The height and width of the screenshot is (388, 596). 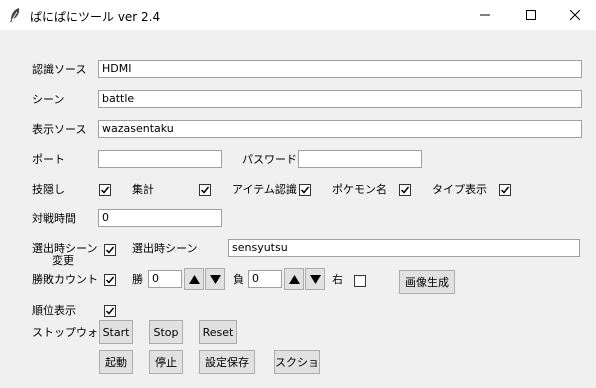 I want to click on display-source-input: wazasentaku, so click(x=340, y=129).